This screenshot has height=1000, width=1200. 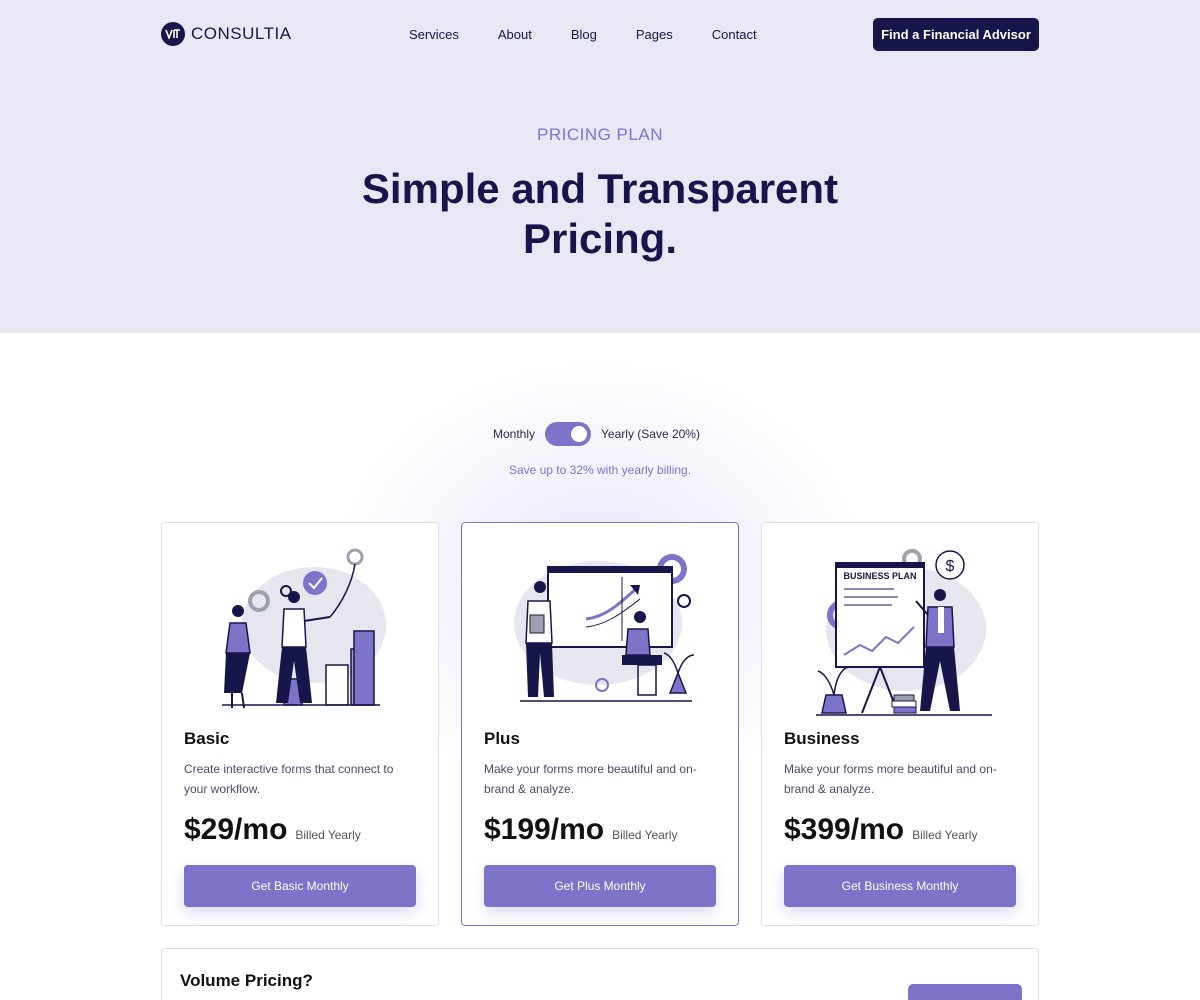 I want to click on section-eyebrow: PRICING PLAN, so click(x=600, y=134).